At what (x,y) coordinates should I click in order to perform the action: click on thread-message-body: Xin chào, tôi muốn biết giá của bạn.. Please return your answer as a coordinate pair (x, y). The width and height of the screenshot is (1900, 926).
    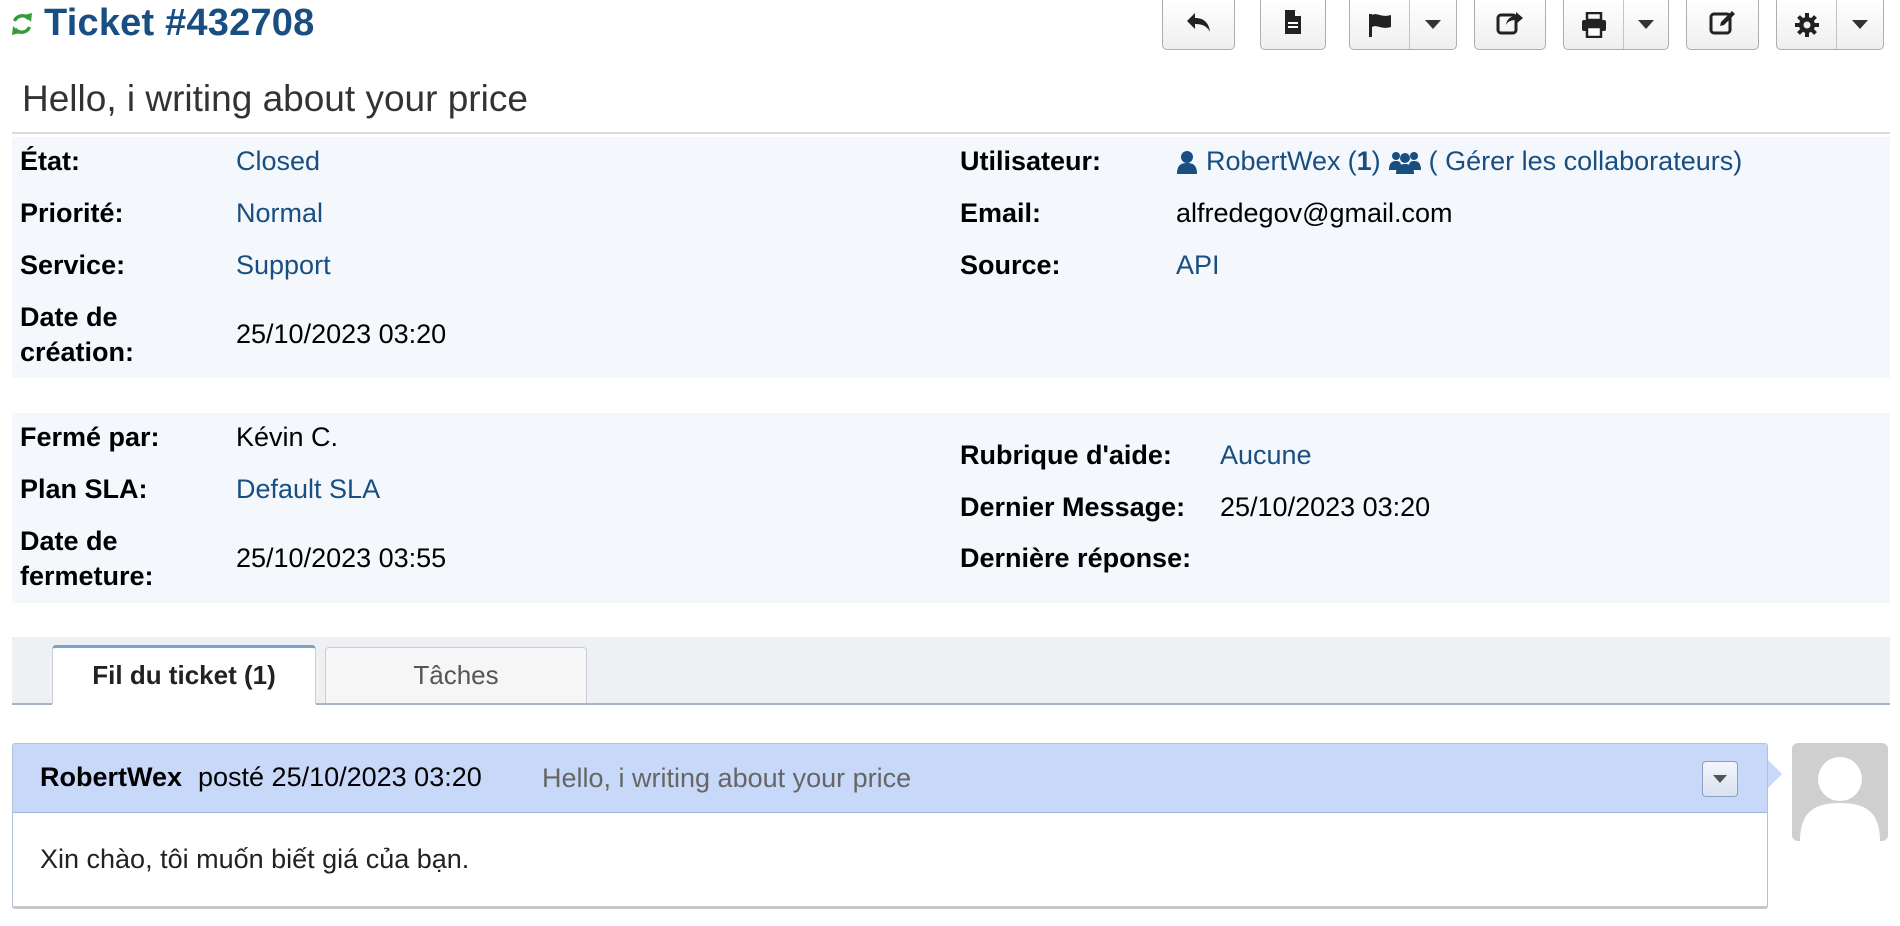
    Looking at the image, I should click on (255, 859).